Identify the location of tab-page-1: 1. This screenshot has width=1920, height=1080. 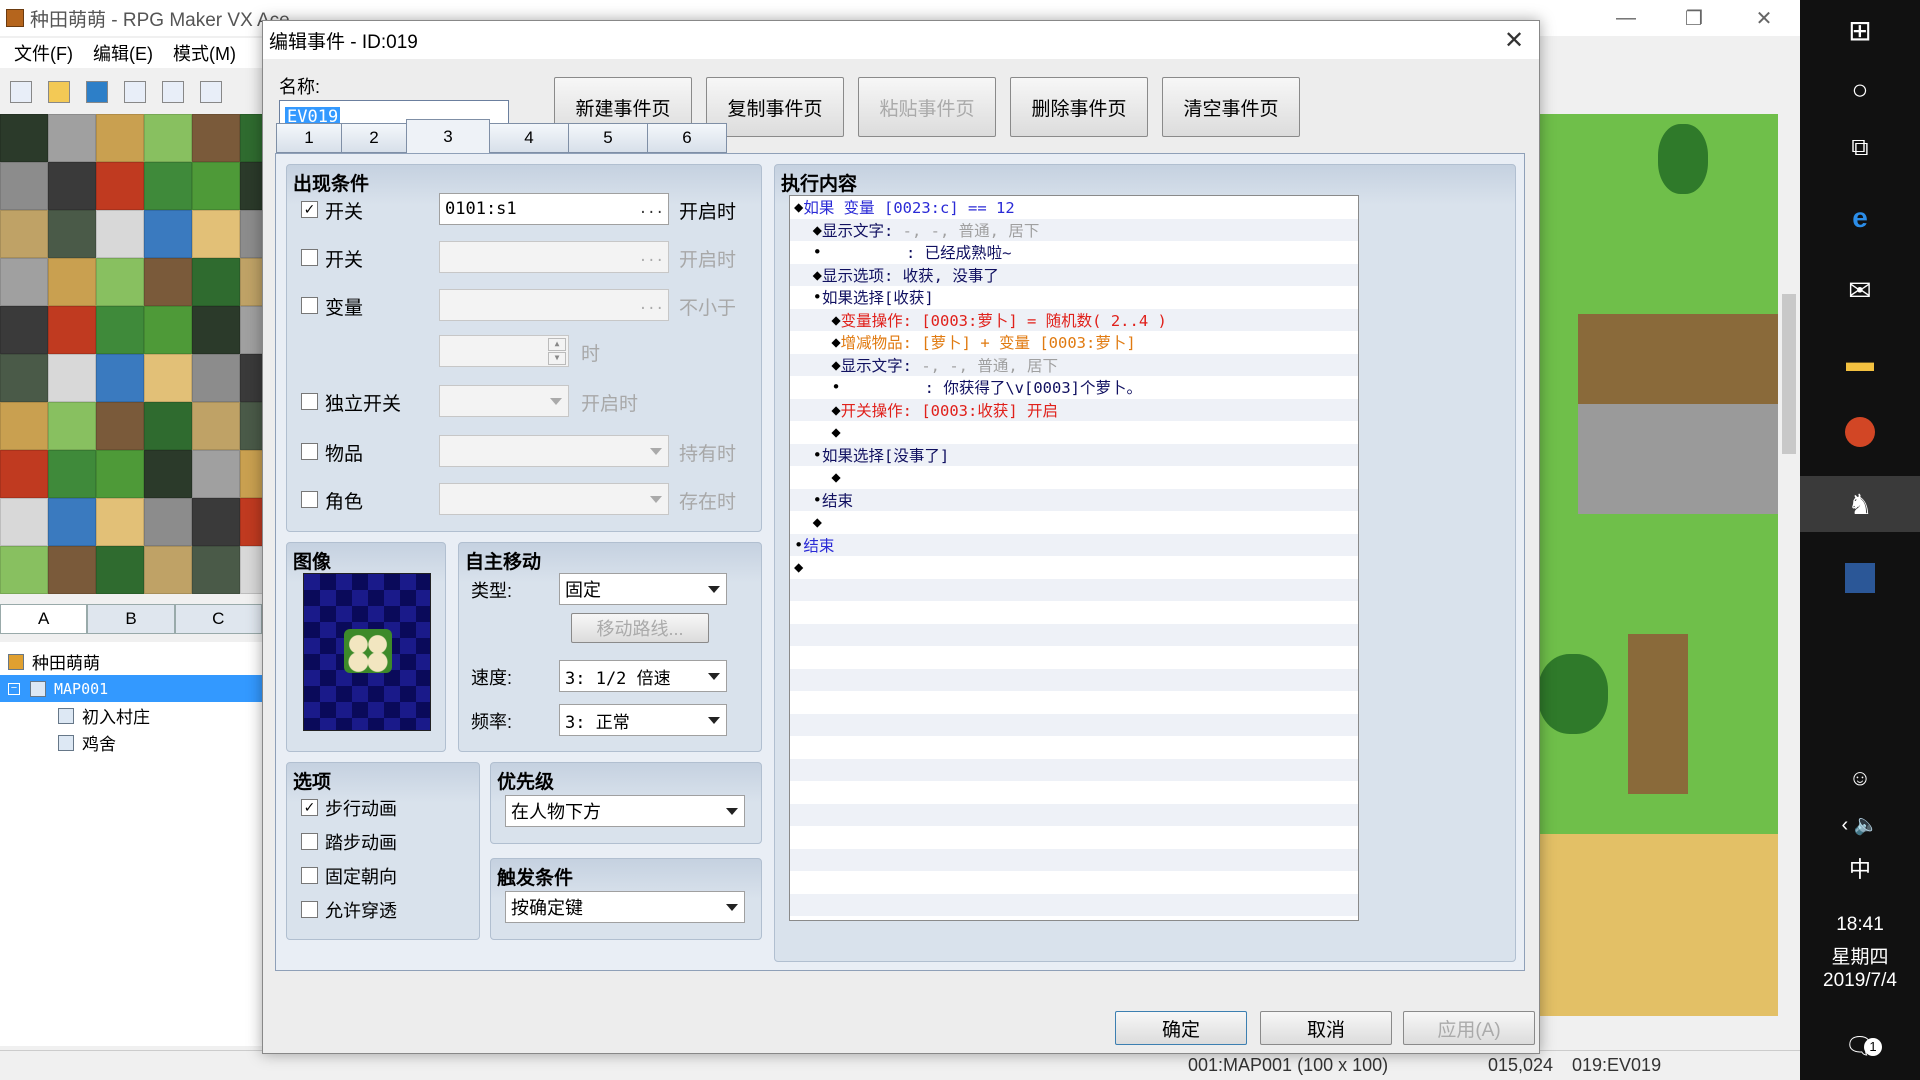
(309, 138).